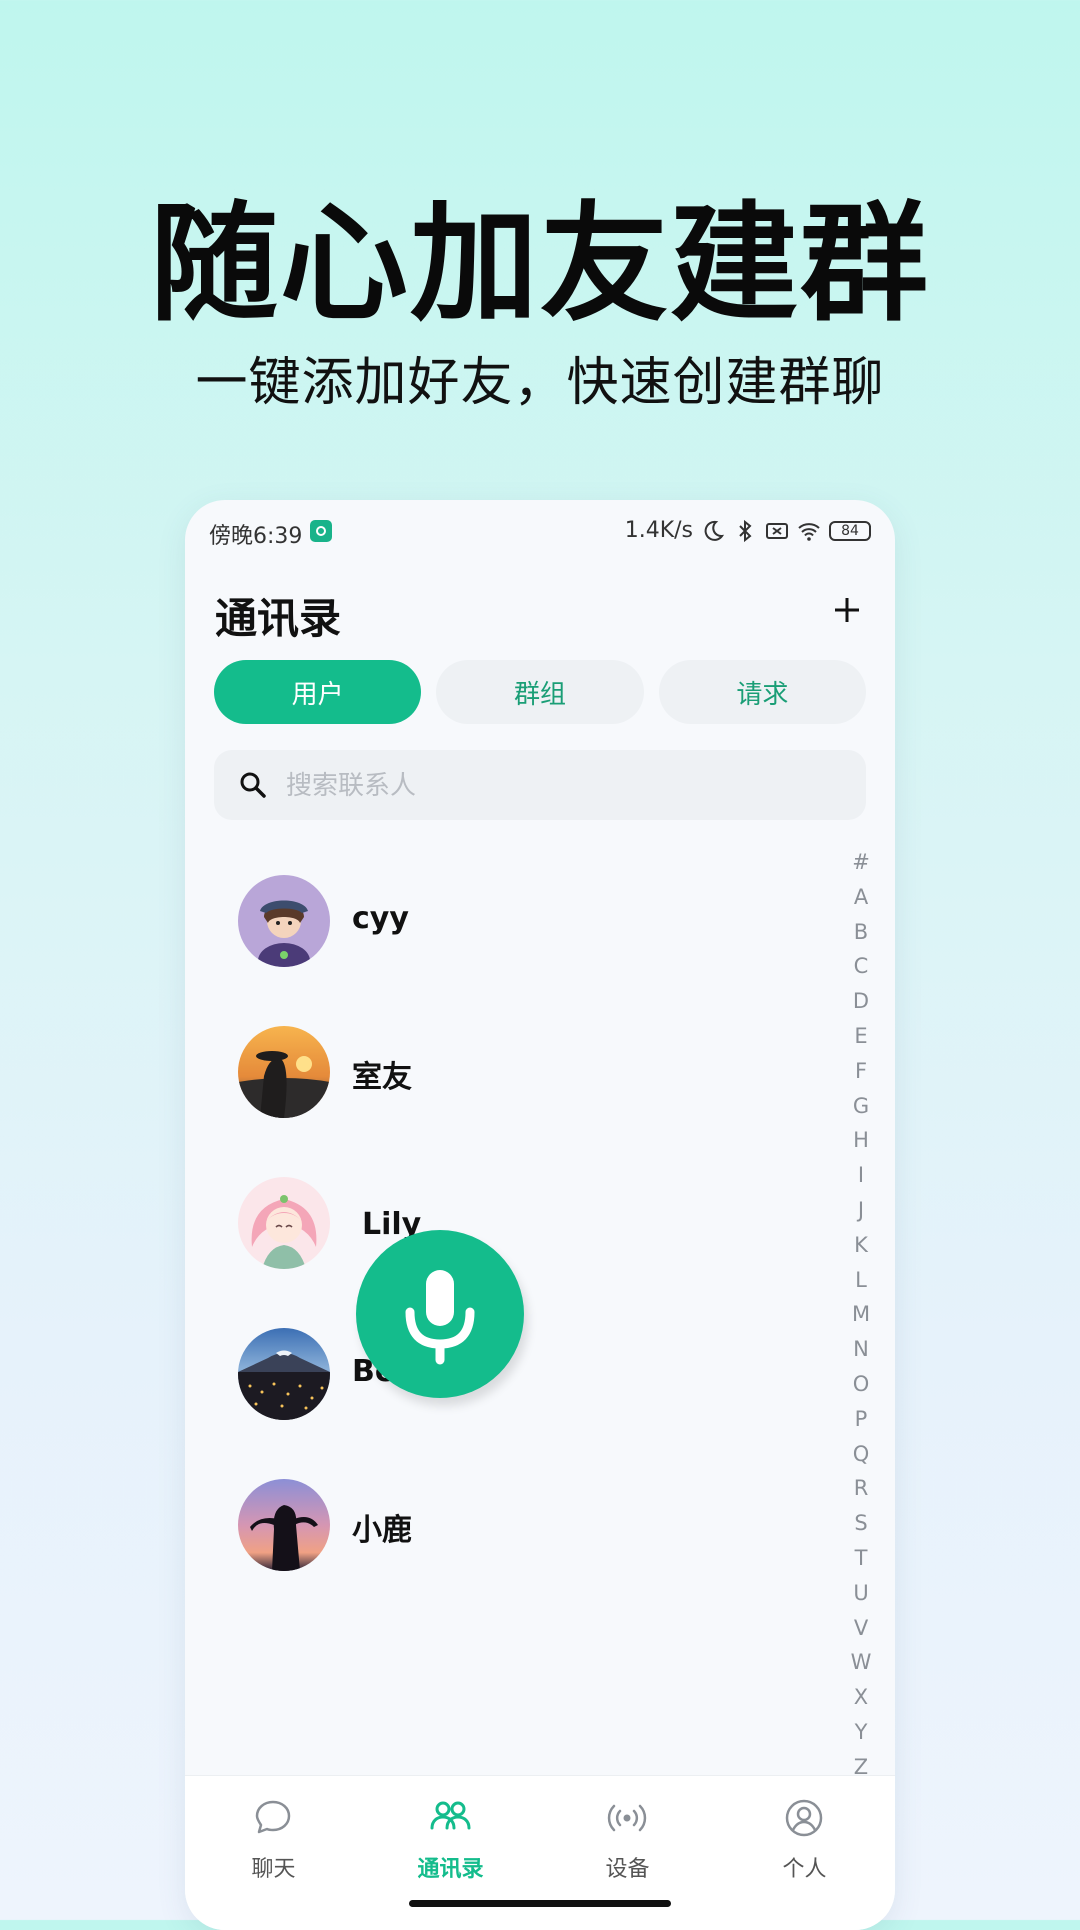 The image size is (1080, 1930). What do you see at coordinates (488, 921) in the screenshot?
I see `contact-item: cyy` at bounding box center [488, 921].